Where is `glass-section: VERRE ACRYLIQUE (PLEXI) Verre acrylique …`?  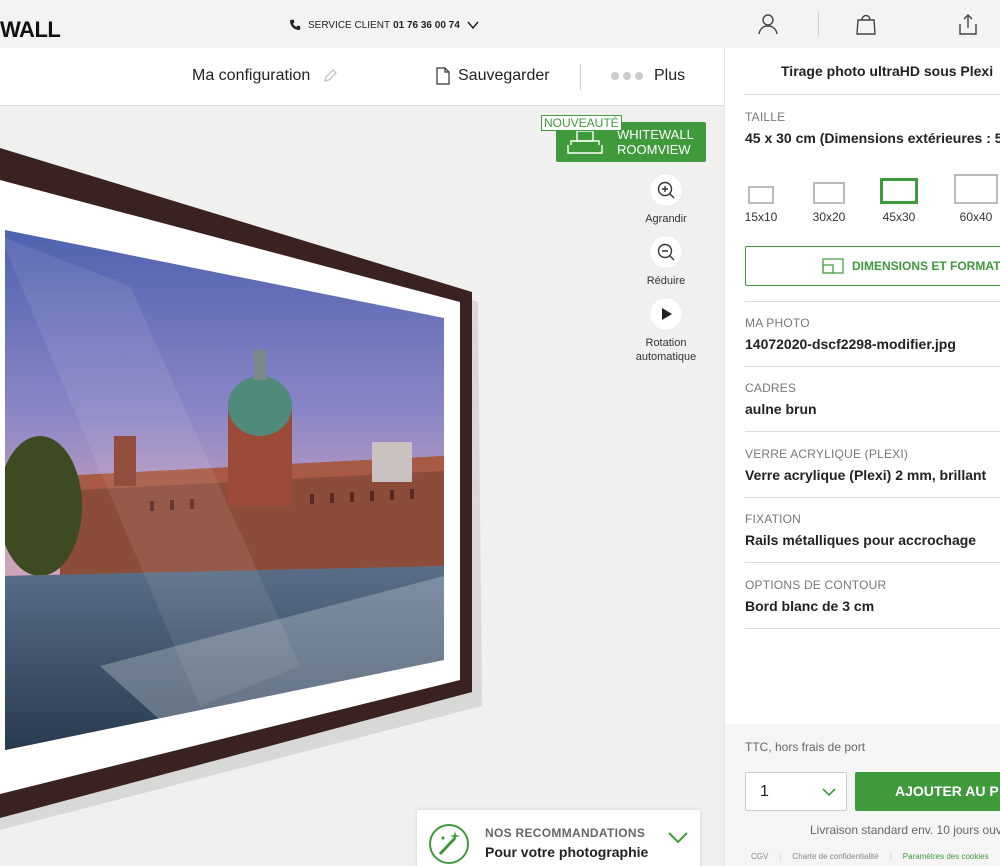
glass-section: VERRE ACRYLIQUE (PLEXI) Verre acrylique … is located at coordinates (872, 465).